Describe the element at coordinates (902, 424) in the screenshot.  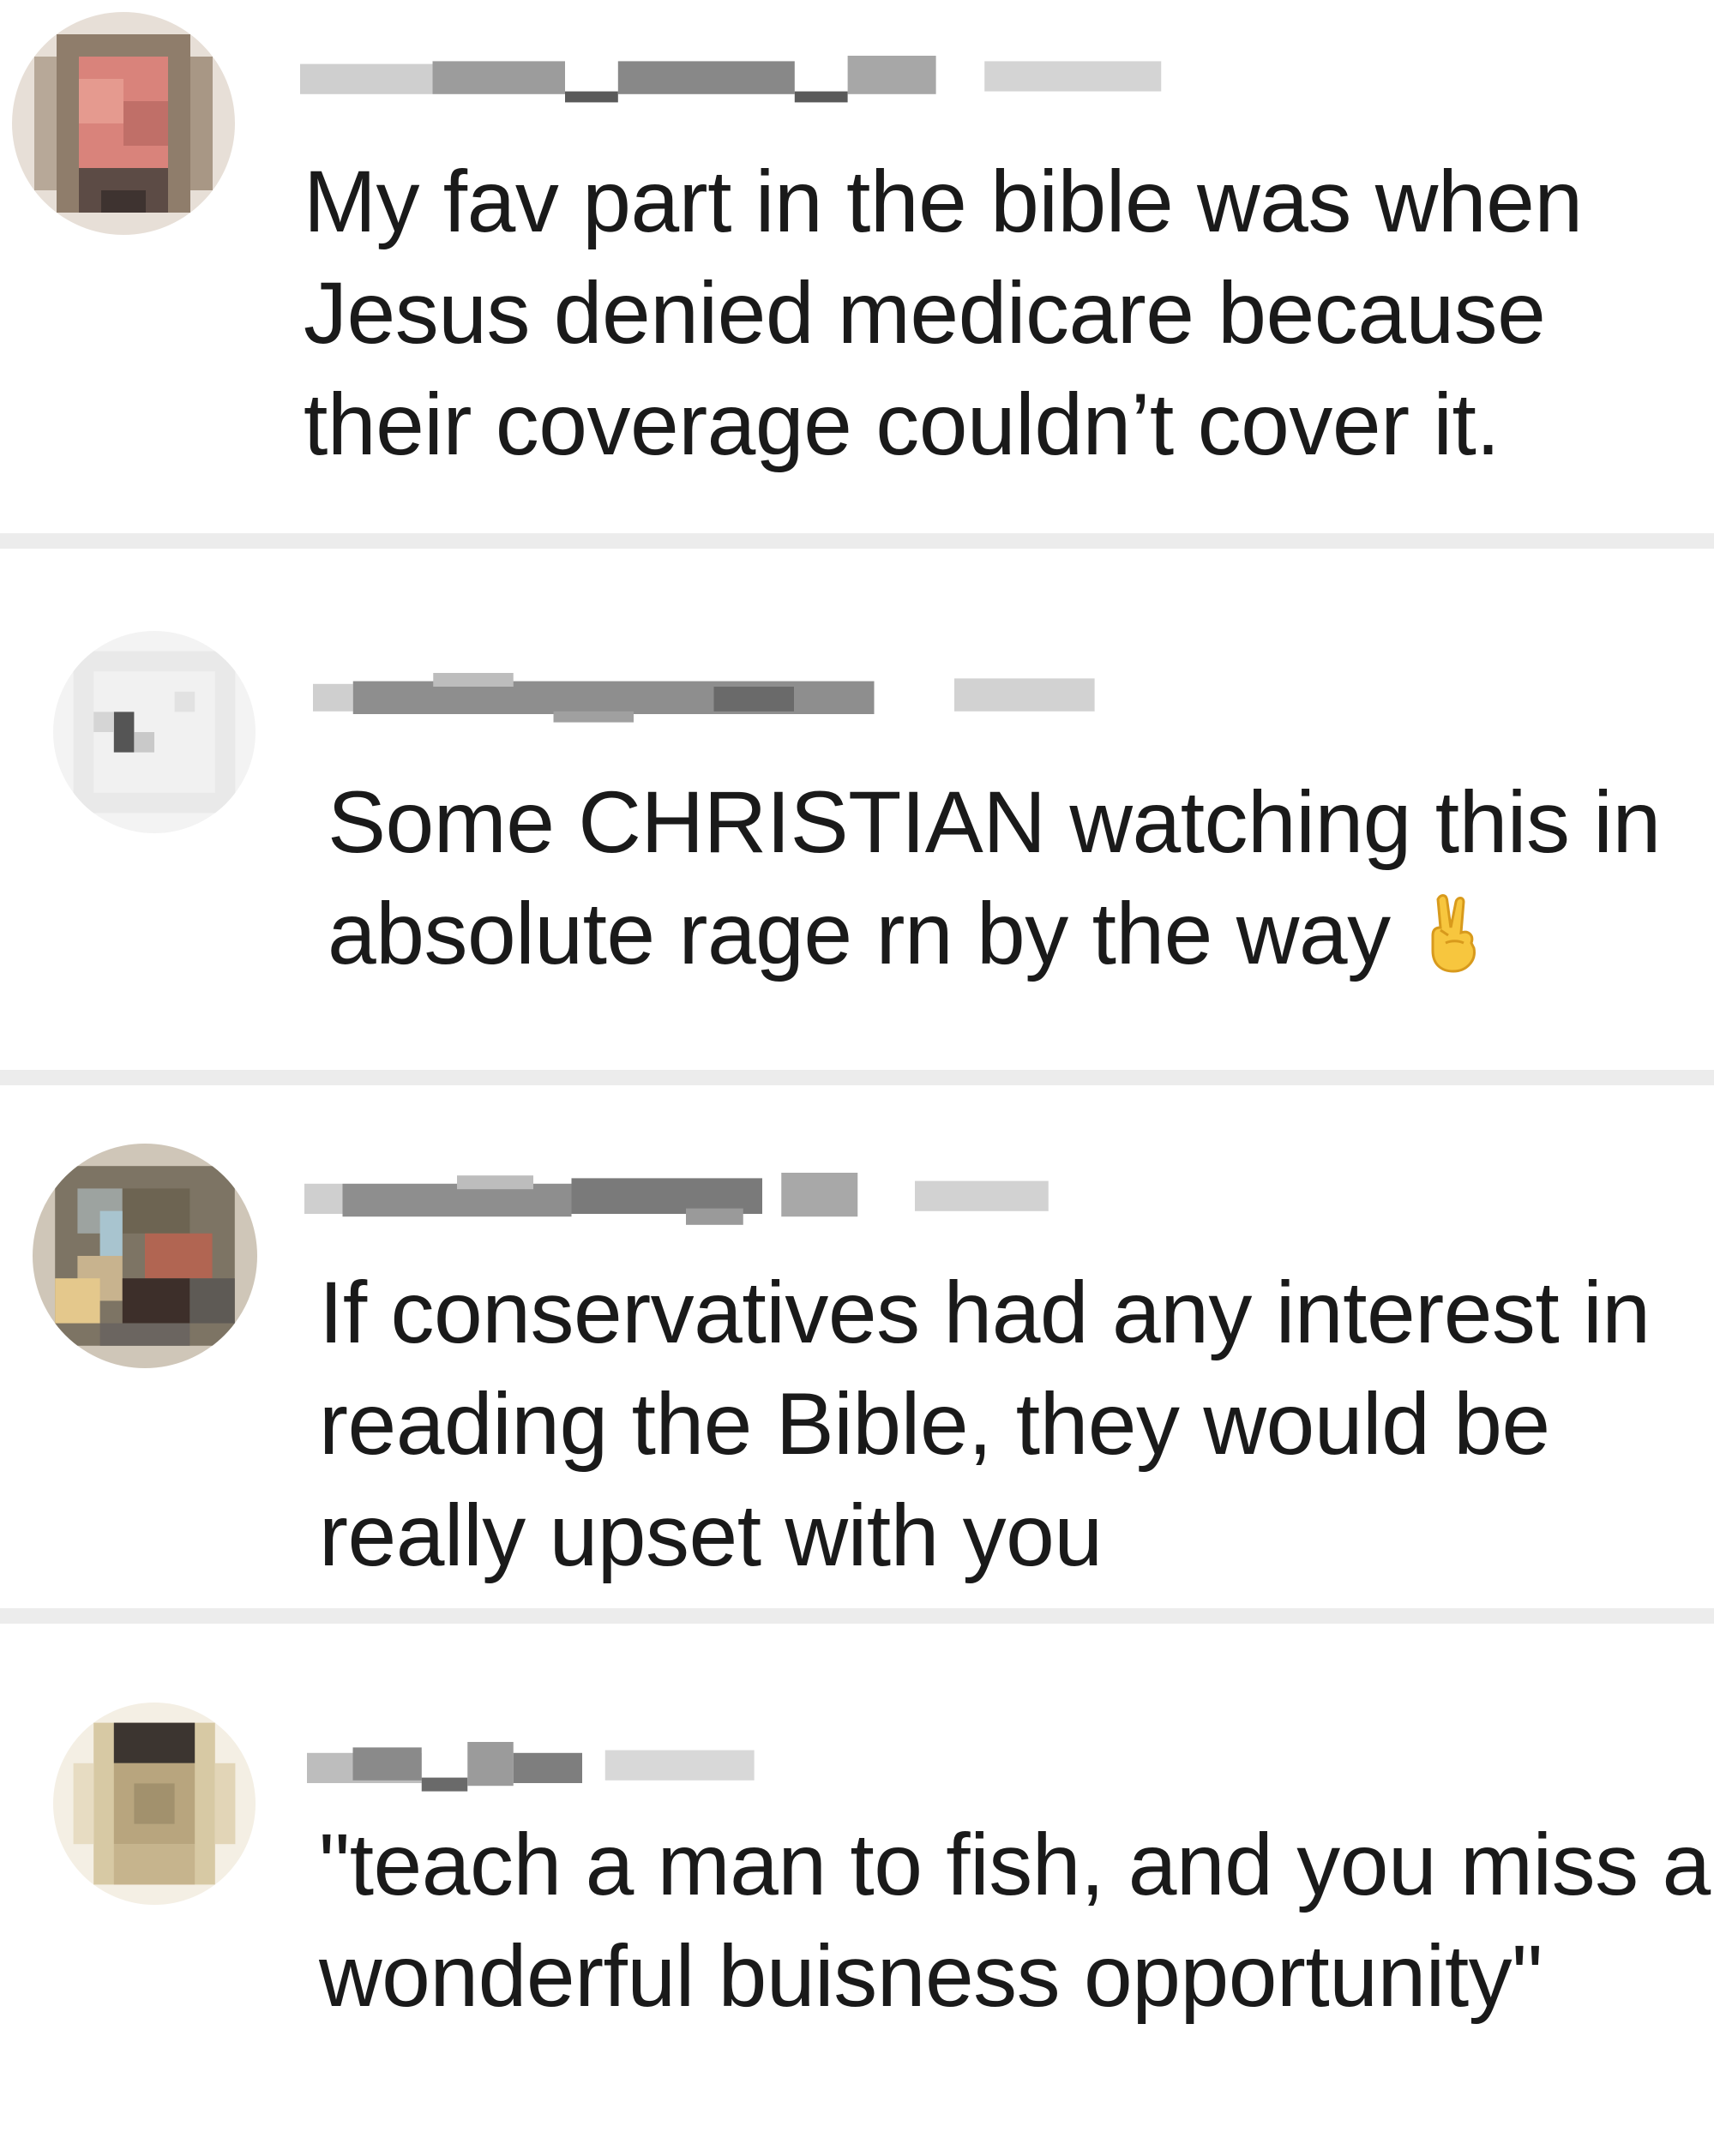
I see `comment-text-line: their coverage couldn’t cover it.` at that location.